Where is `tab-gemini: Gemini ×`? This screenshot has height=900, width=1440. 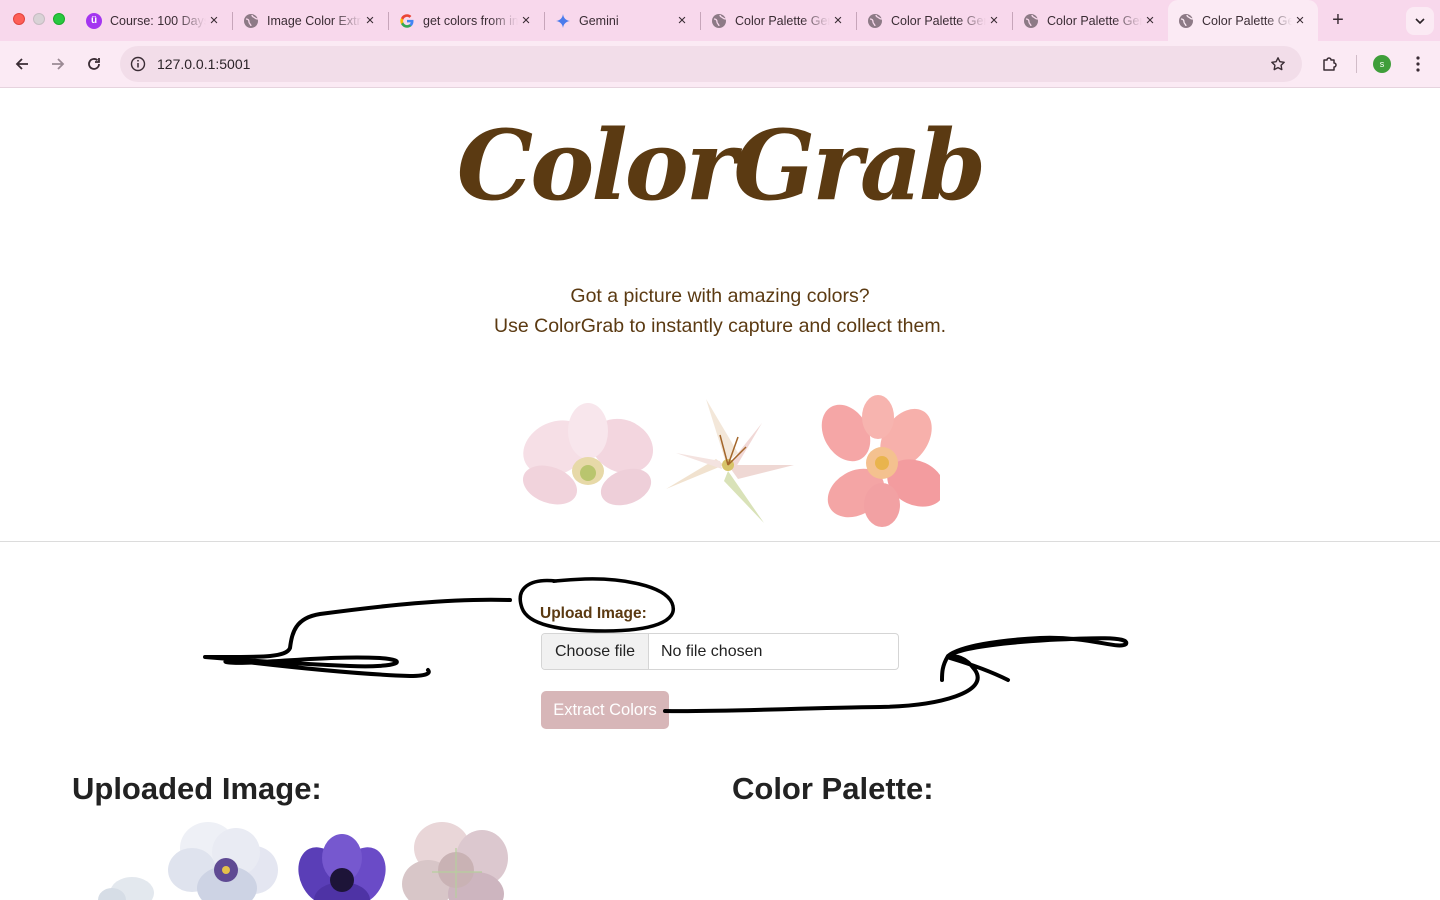
tab-gemini: Gemini × is located at coordinates (622, 20).